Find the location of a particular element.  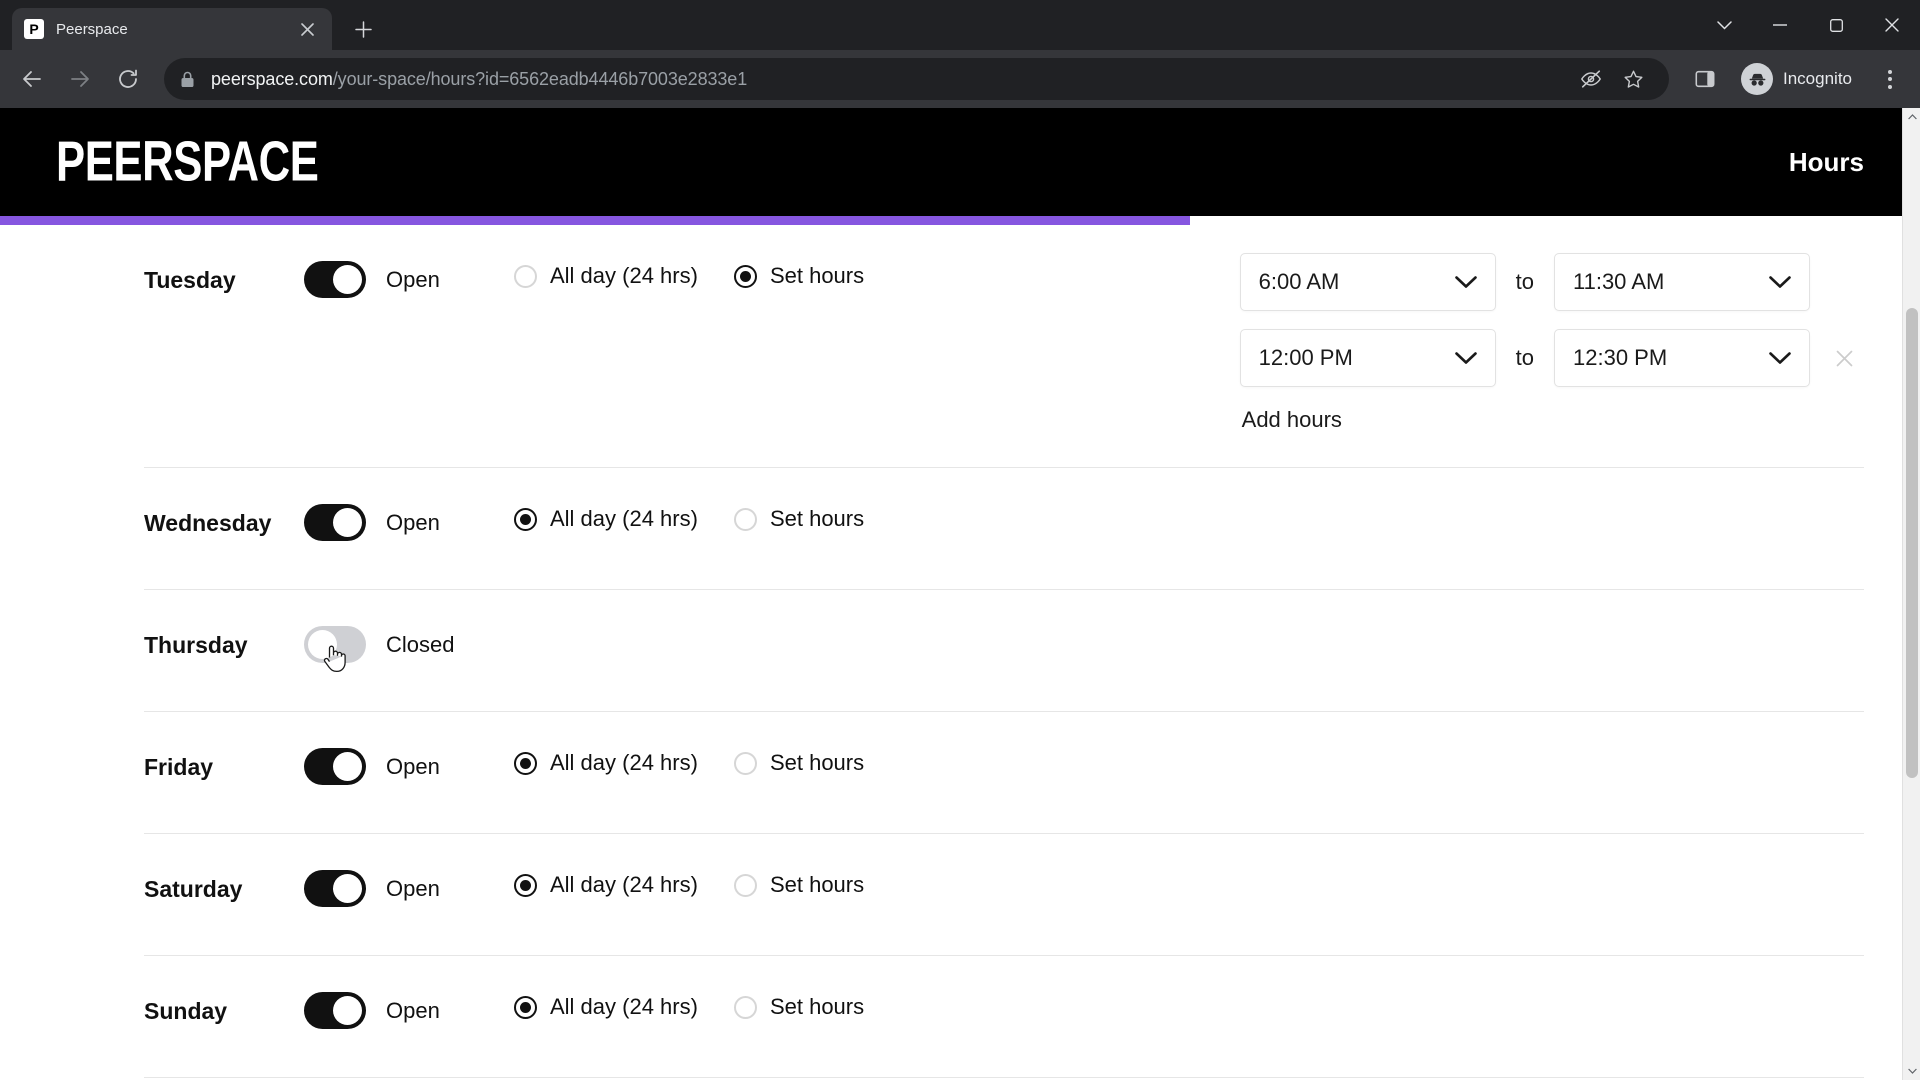

toggle-label-saturday: Open is located at coordinates (413, 888).